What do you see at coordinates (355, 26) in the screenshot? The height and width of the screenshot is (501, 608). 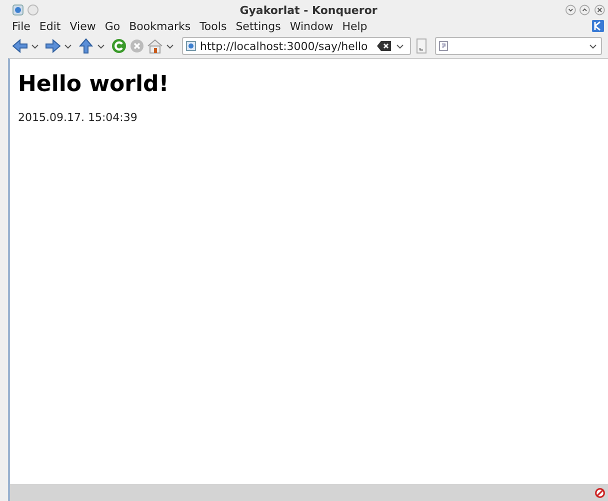 I see `menu-item: Help` at bounding box center [355, 26].